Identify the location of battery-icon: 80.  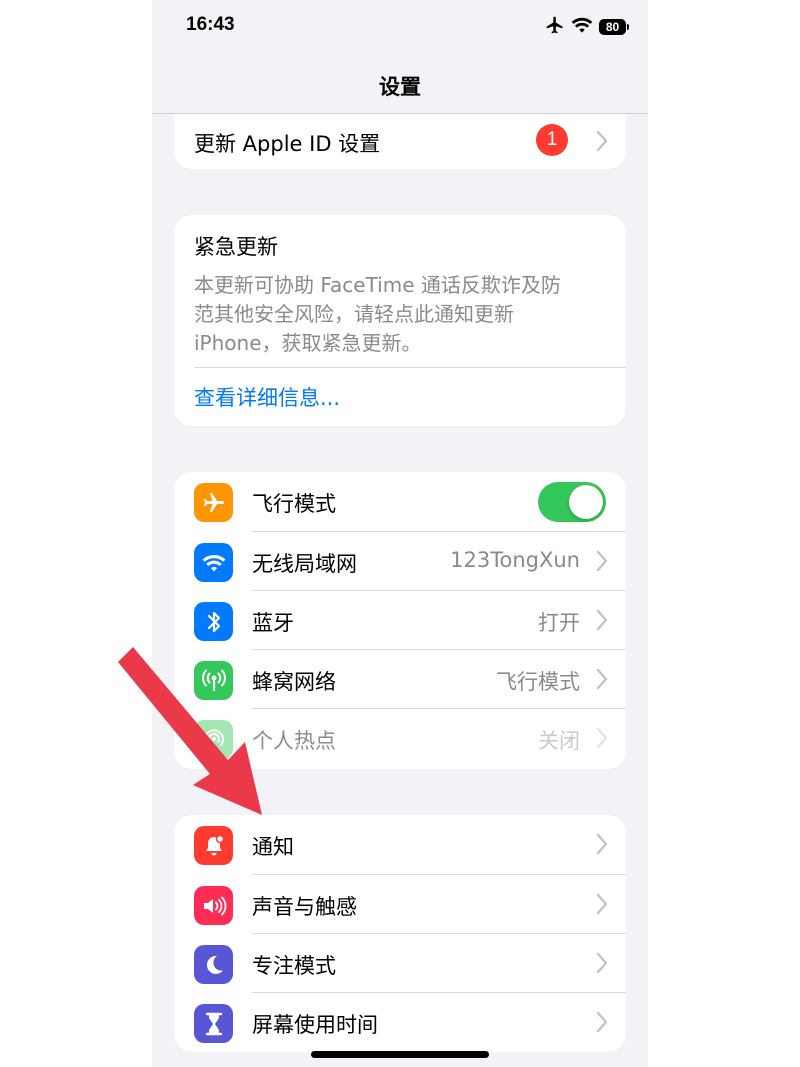
(614, 27).